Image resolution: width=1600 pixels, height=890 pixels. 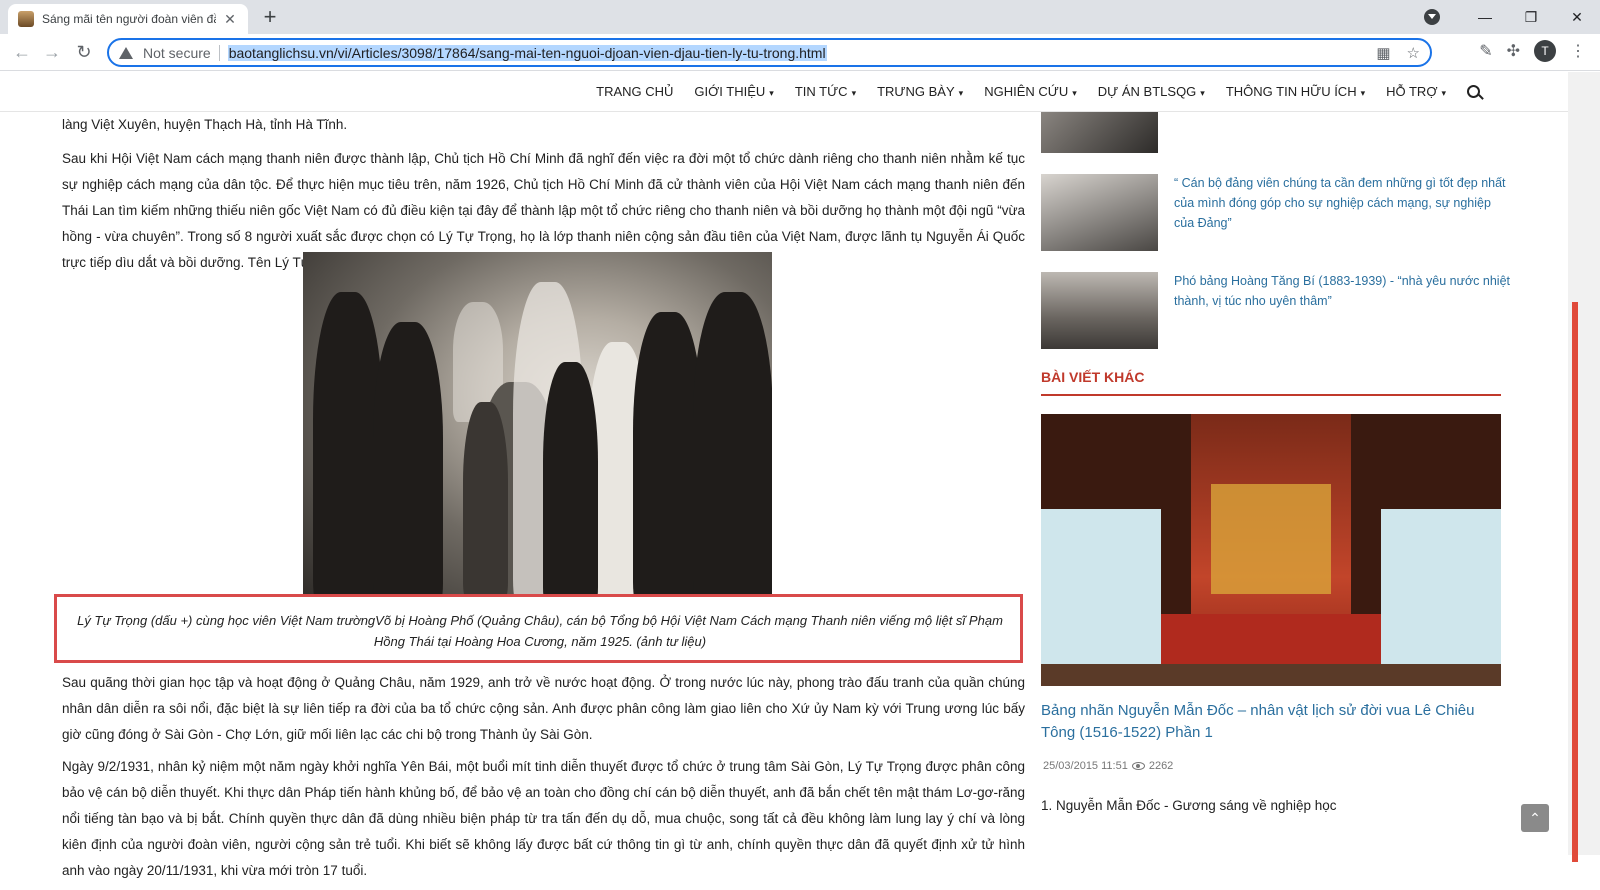 What do you see at coordinates (1584, 467) in the screenshot?
I see `page-scrollbar` at bounding box center [1584, 467].